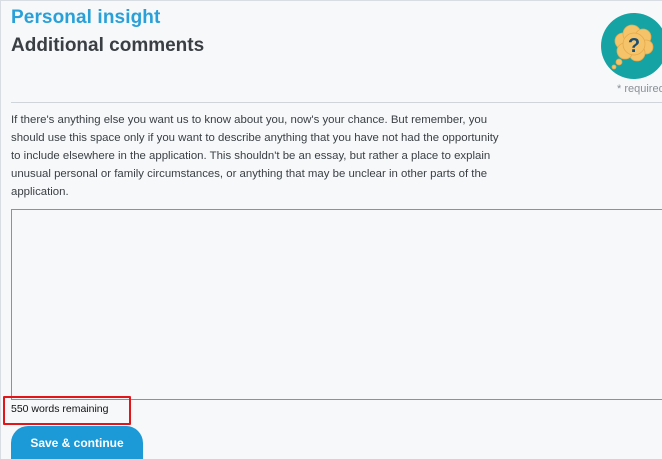  What do you see at coordinates (60, 409) in the screenshot?
I see `word-count: 550 words remaining` at bounding box center [60, 409].